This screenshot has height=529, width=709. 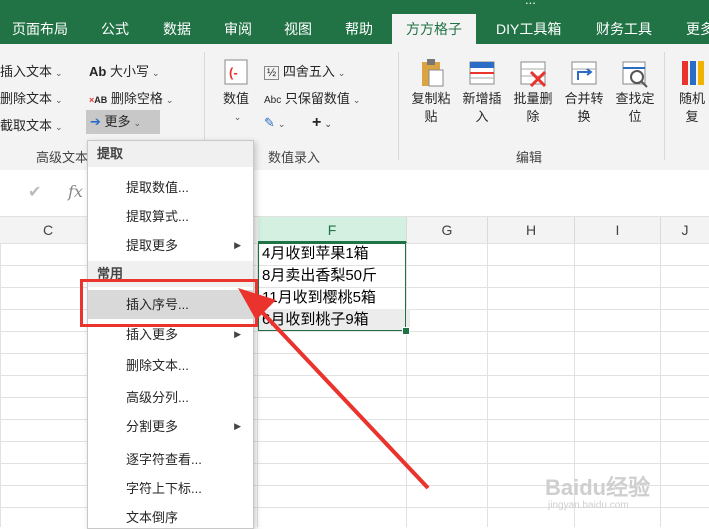 I want to click on baidu-watermark: Baidu经验, so click(x=598, y=487).